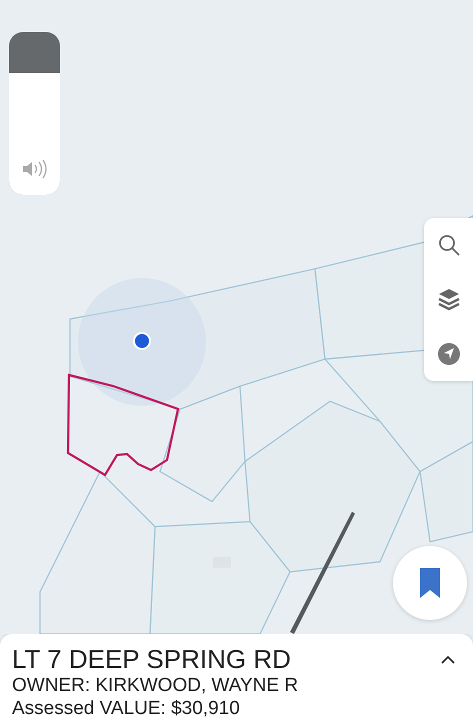 This screenshot has width=473, height=720. What do you see at coordinates (430, 583) in the screenshot?
I see `bookmark-icon` at bounding box center [430, 583].